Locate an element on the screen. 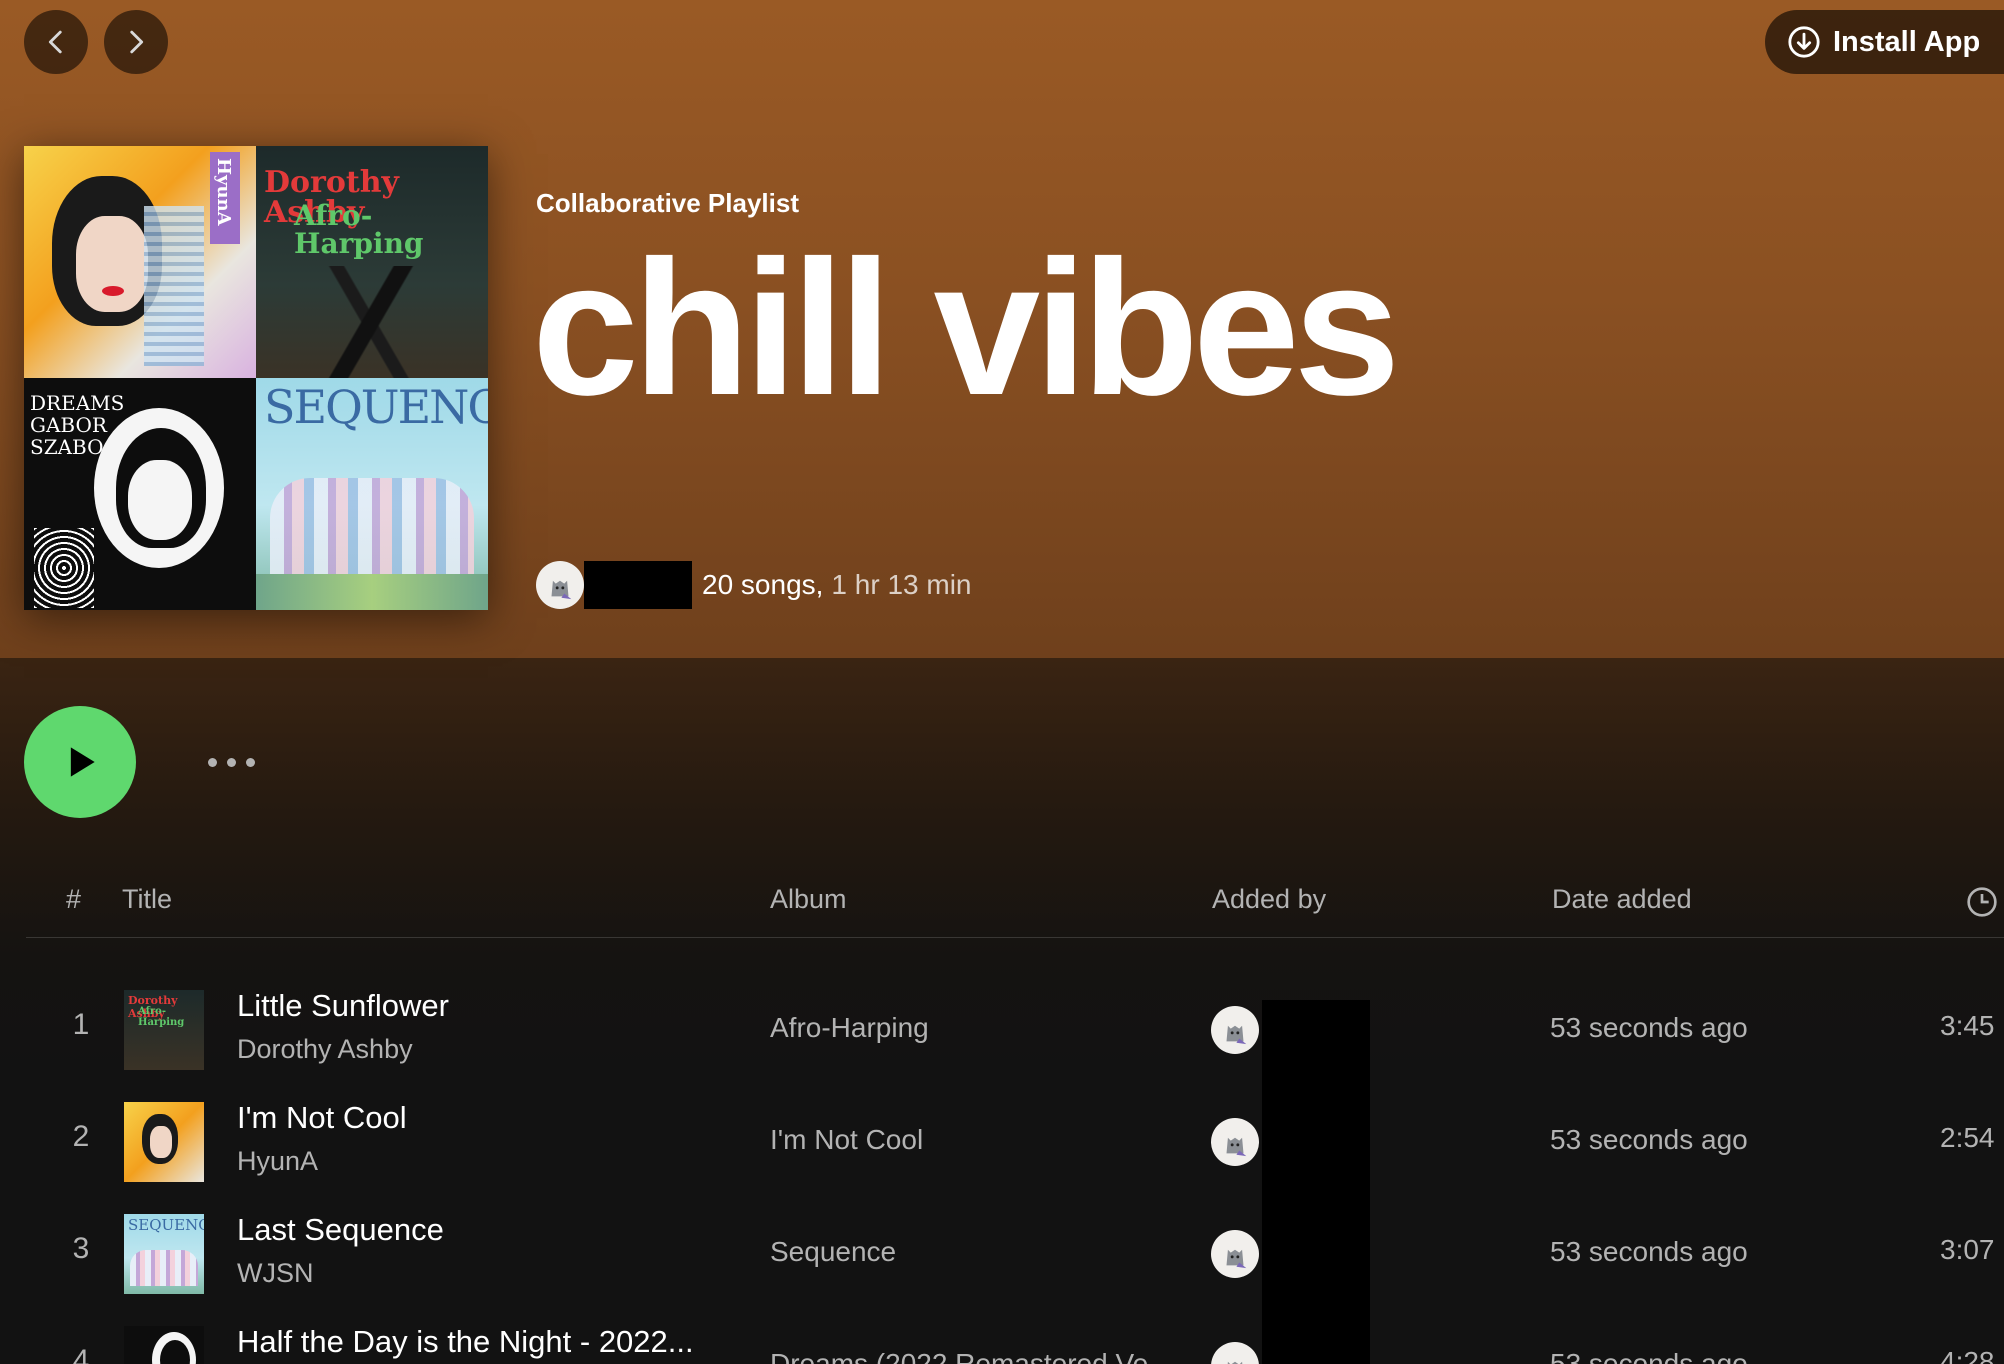 This screenshot has height=1364, width=2004. track-title: Last Sequence is located at coordinates (340, 1230).